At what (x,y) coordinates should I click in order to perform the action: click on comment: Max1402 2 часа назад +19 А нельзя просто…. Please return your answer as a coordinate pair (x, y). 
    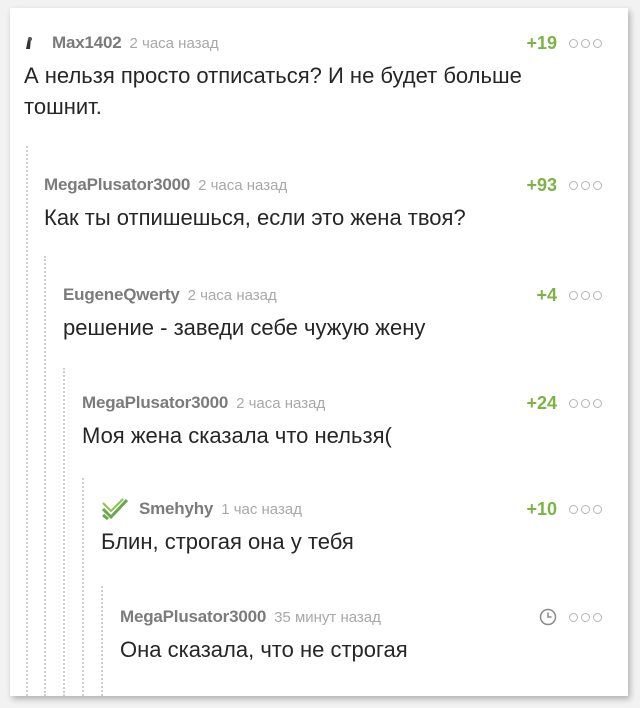
    Looking at the image, I should click on (313, 76).